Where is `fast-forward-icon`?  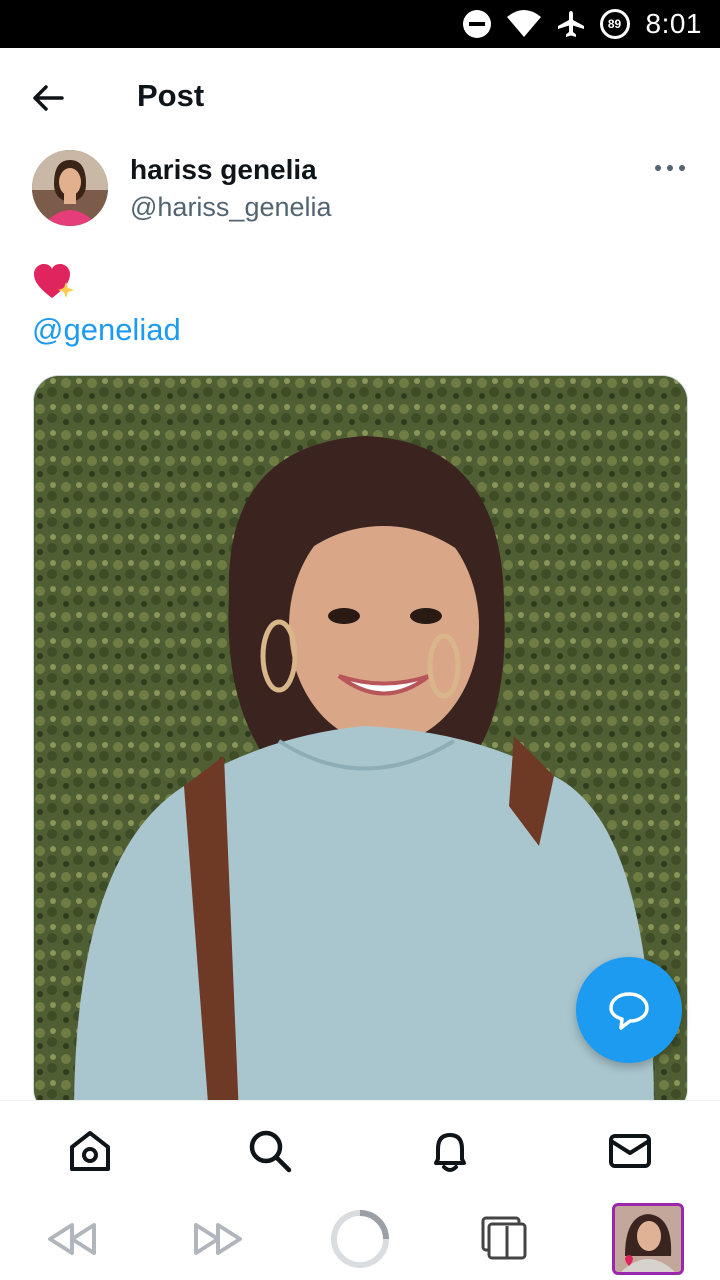 fast-forward-icon is located at coordinates (218, 1239).